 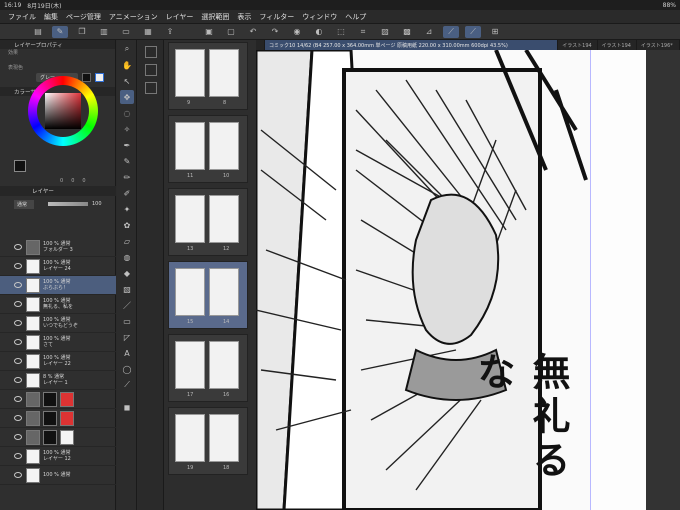 What do you see at coordinates (127, 273) in the screenshot?
I see `fill-tool-icon: ◆` at bounding box center [127, 273].